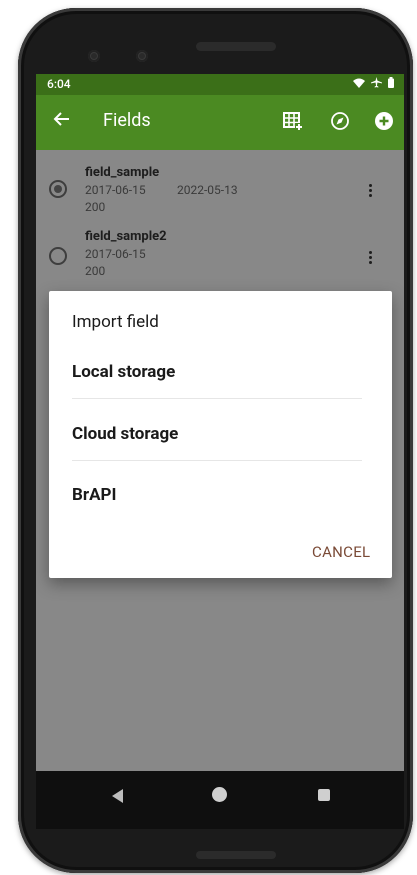  What do you see at coordinates (126, 236) in the screenshot?
I see `field-name: field_sample2` at bounding box center [126, 236].